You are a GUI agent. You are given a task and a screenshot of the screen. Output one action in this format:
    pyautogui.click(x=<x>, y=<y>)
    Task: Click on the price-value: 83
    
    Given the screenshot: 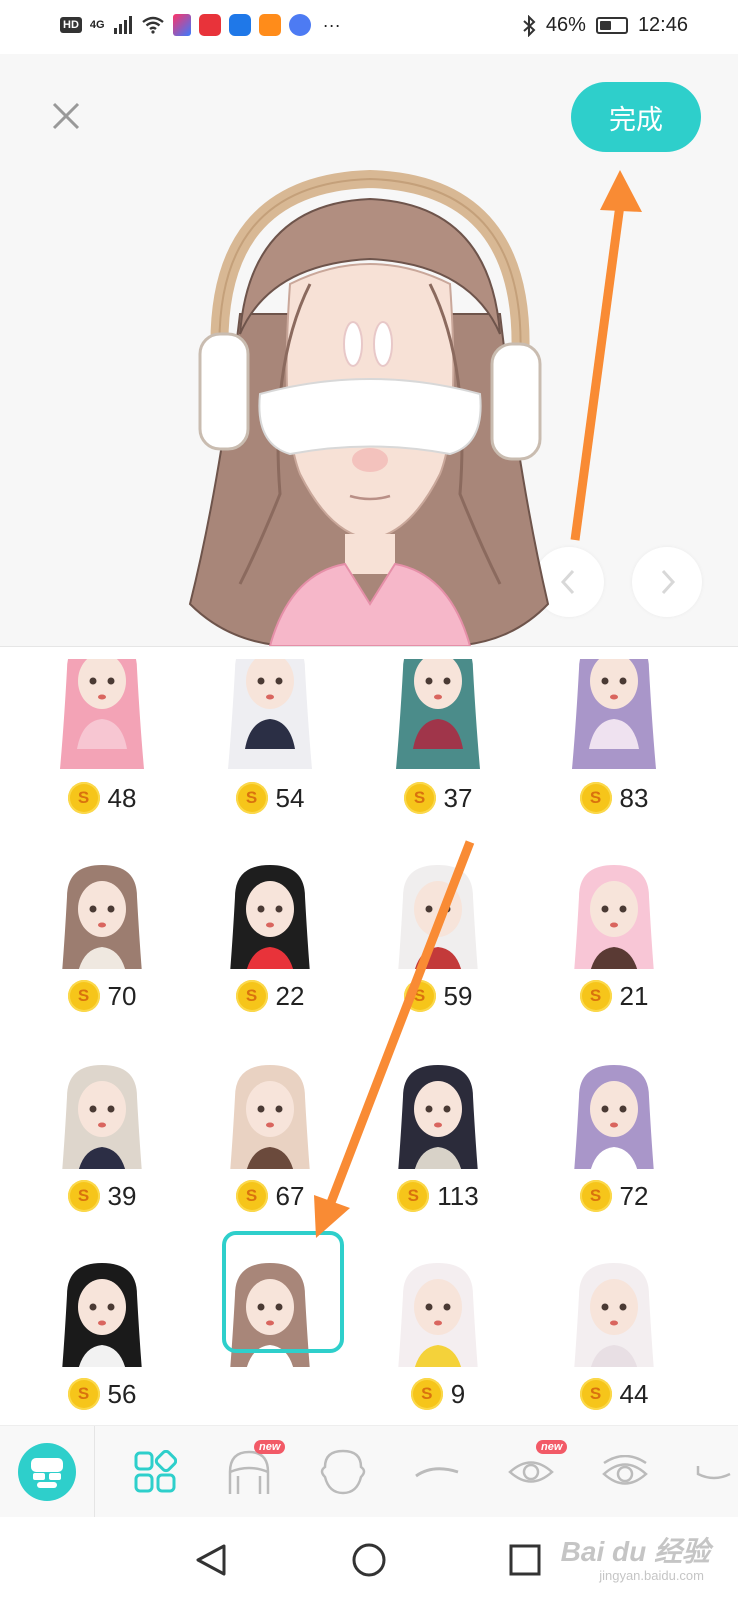 What is the action you would take?
    pyautogui.click(x=634, y=797)
    